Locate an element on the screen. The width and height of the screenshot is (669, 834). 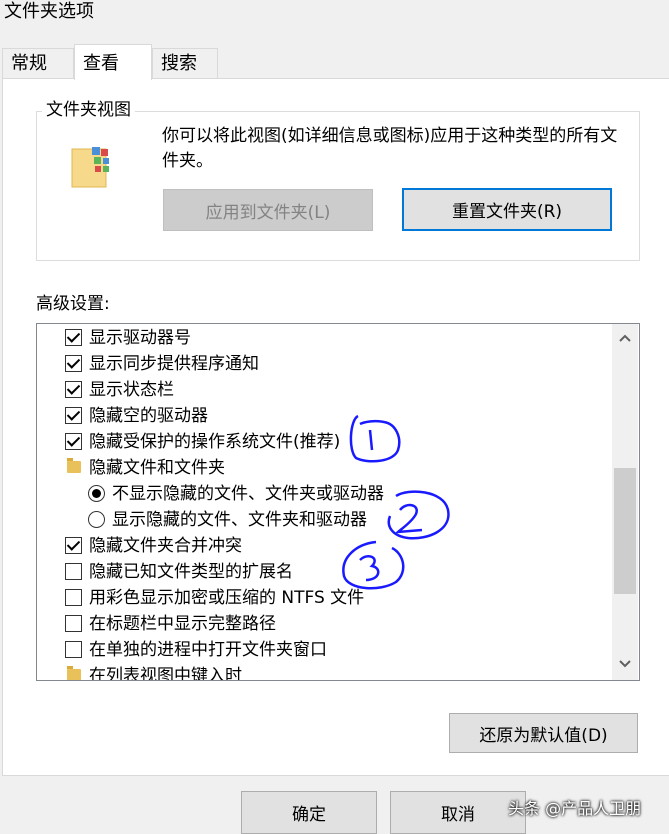
list-item-label: 隐藏已知文件类型的扩展名 is located at coordinates (191, 572).